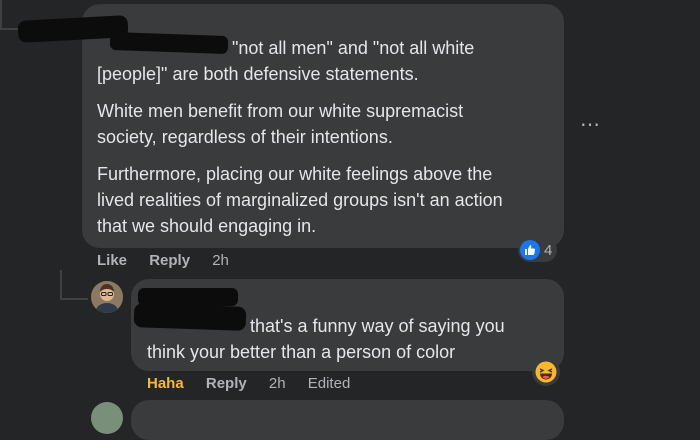  I want to click on thread-line-top, so click(1, 15).